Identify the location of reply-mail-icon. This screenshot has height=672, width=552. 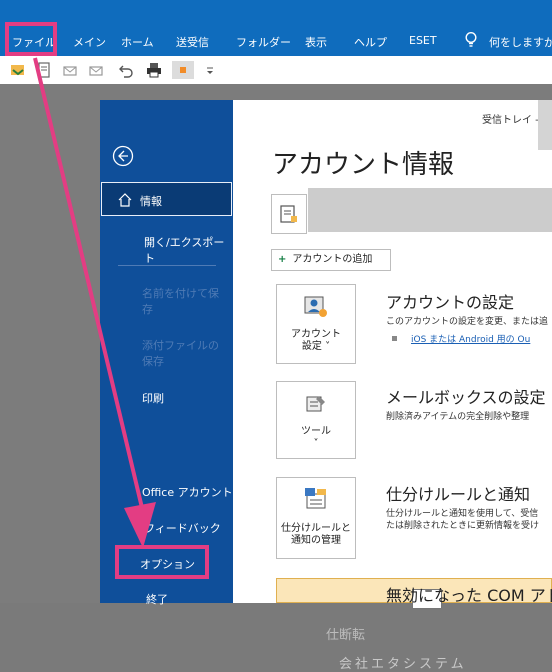
(70, 70).